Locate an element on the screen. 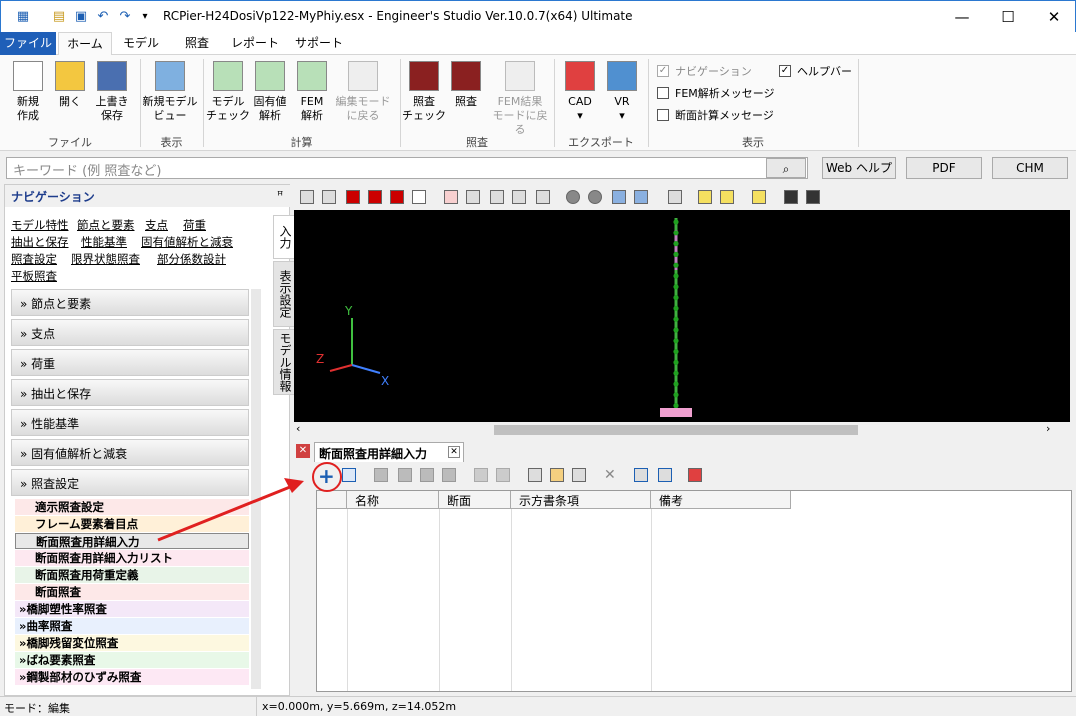  annotation-overlay is located at coordinates (249, 502).